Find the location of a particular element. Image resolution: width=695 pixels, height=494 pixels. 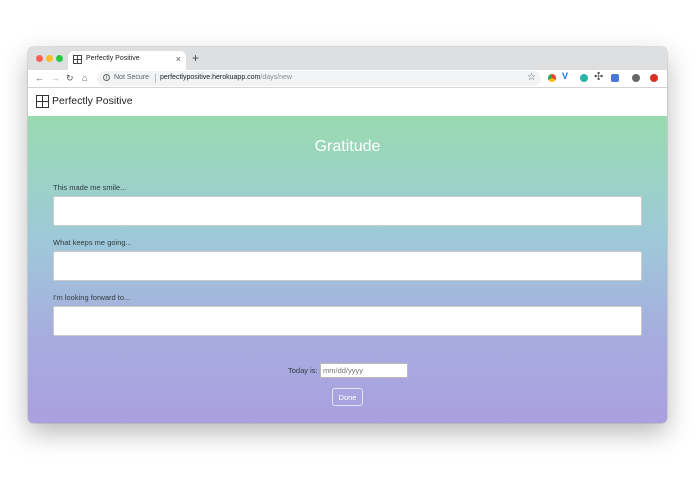

security-label: Not Secure is located at coordinates (132, 77).